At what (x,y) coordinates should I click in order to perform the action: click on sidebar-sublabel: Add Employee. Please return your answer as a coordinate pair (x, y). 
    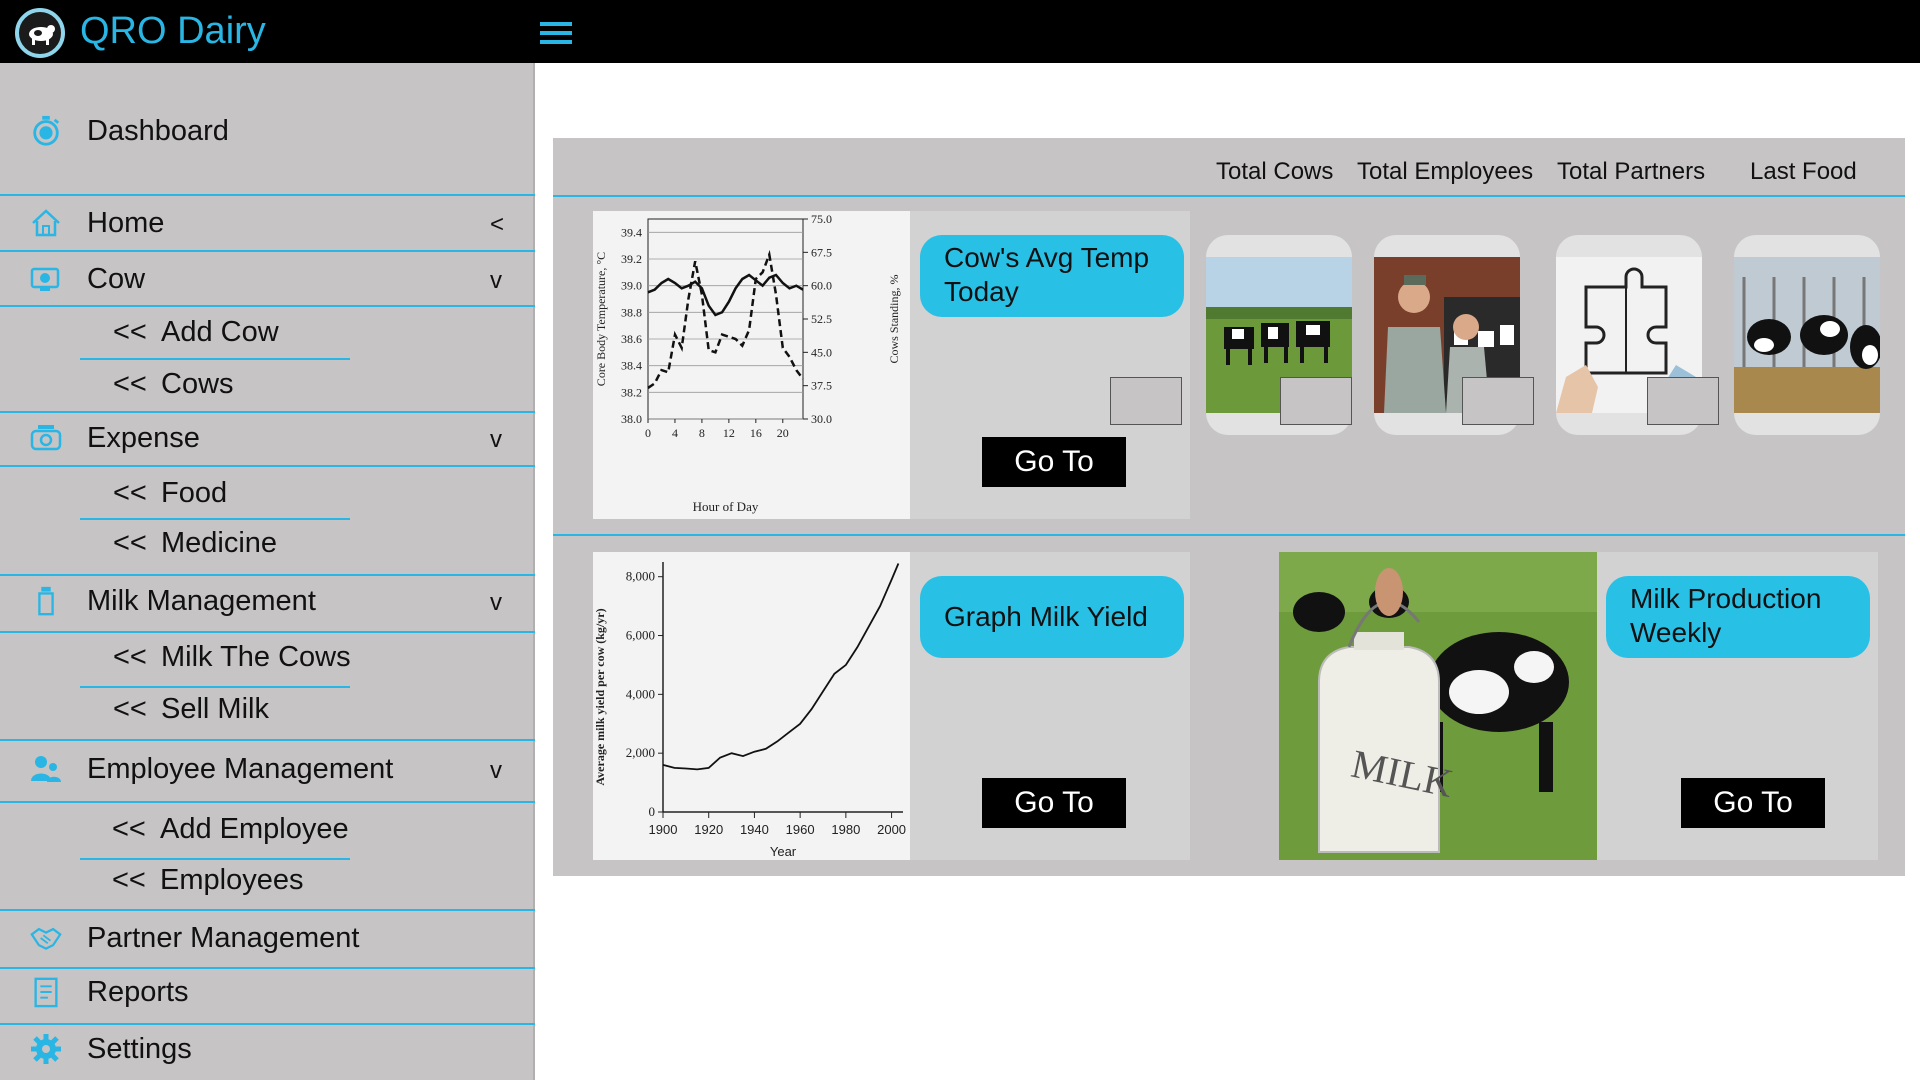
    Looking at the image, I should click on (254, 829).